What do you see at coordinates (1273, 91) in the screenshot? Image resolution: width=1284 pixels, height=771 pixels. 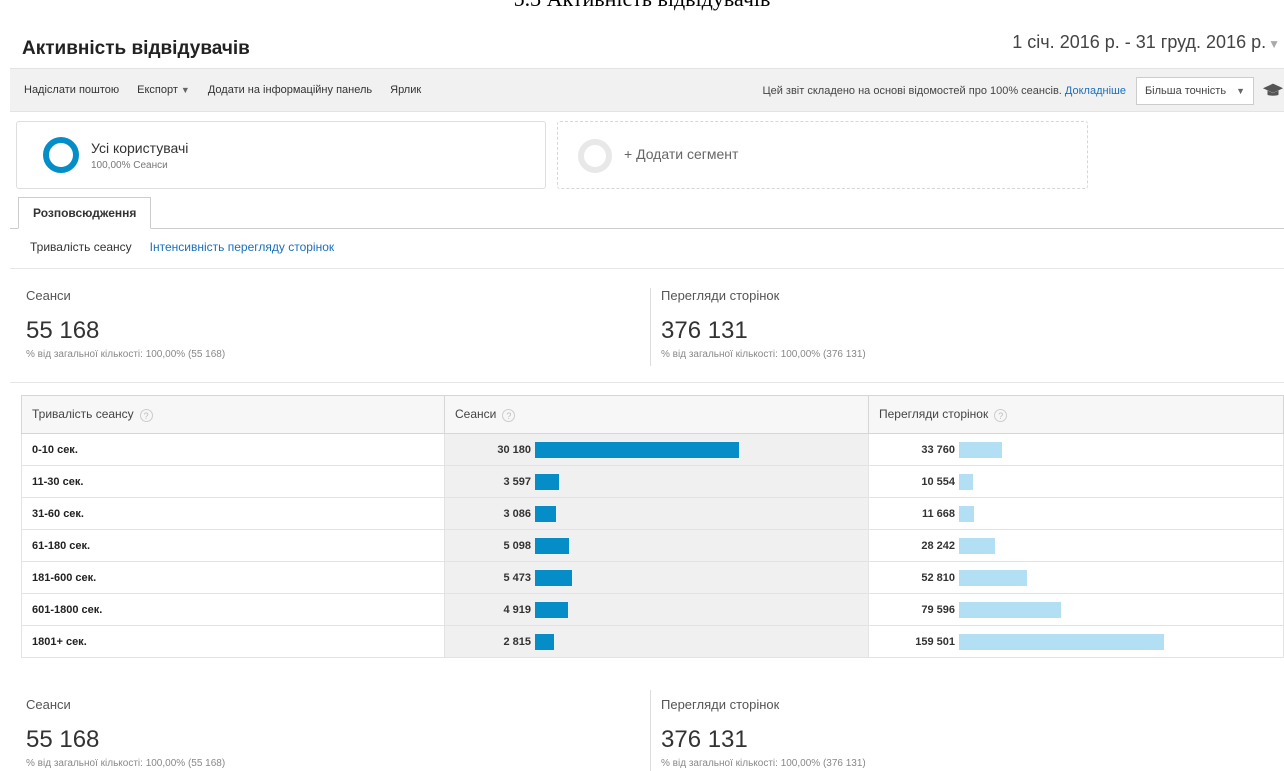 I see `graduation-cap-icon` at bounding box center [1273, 91].